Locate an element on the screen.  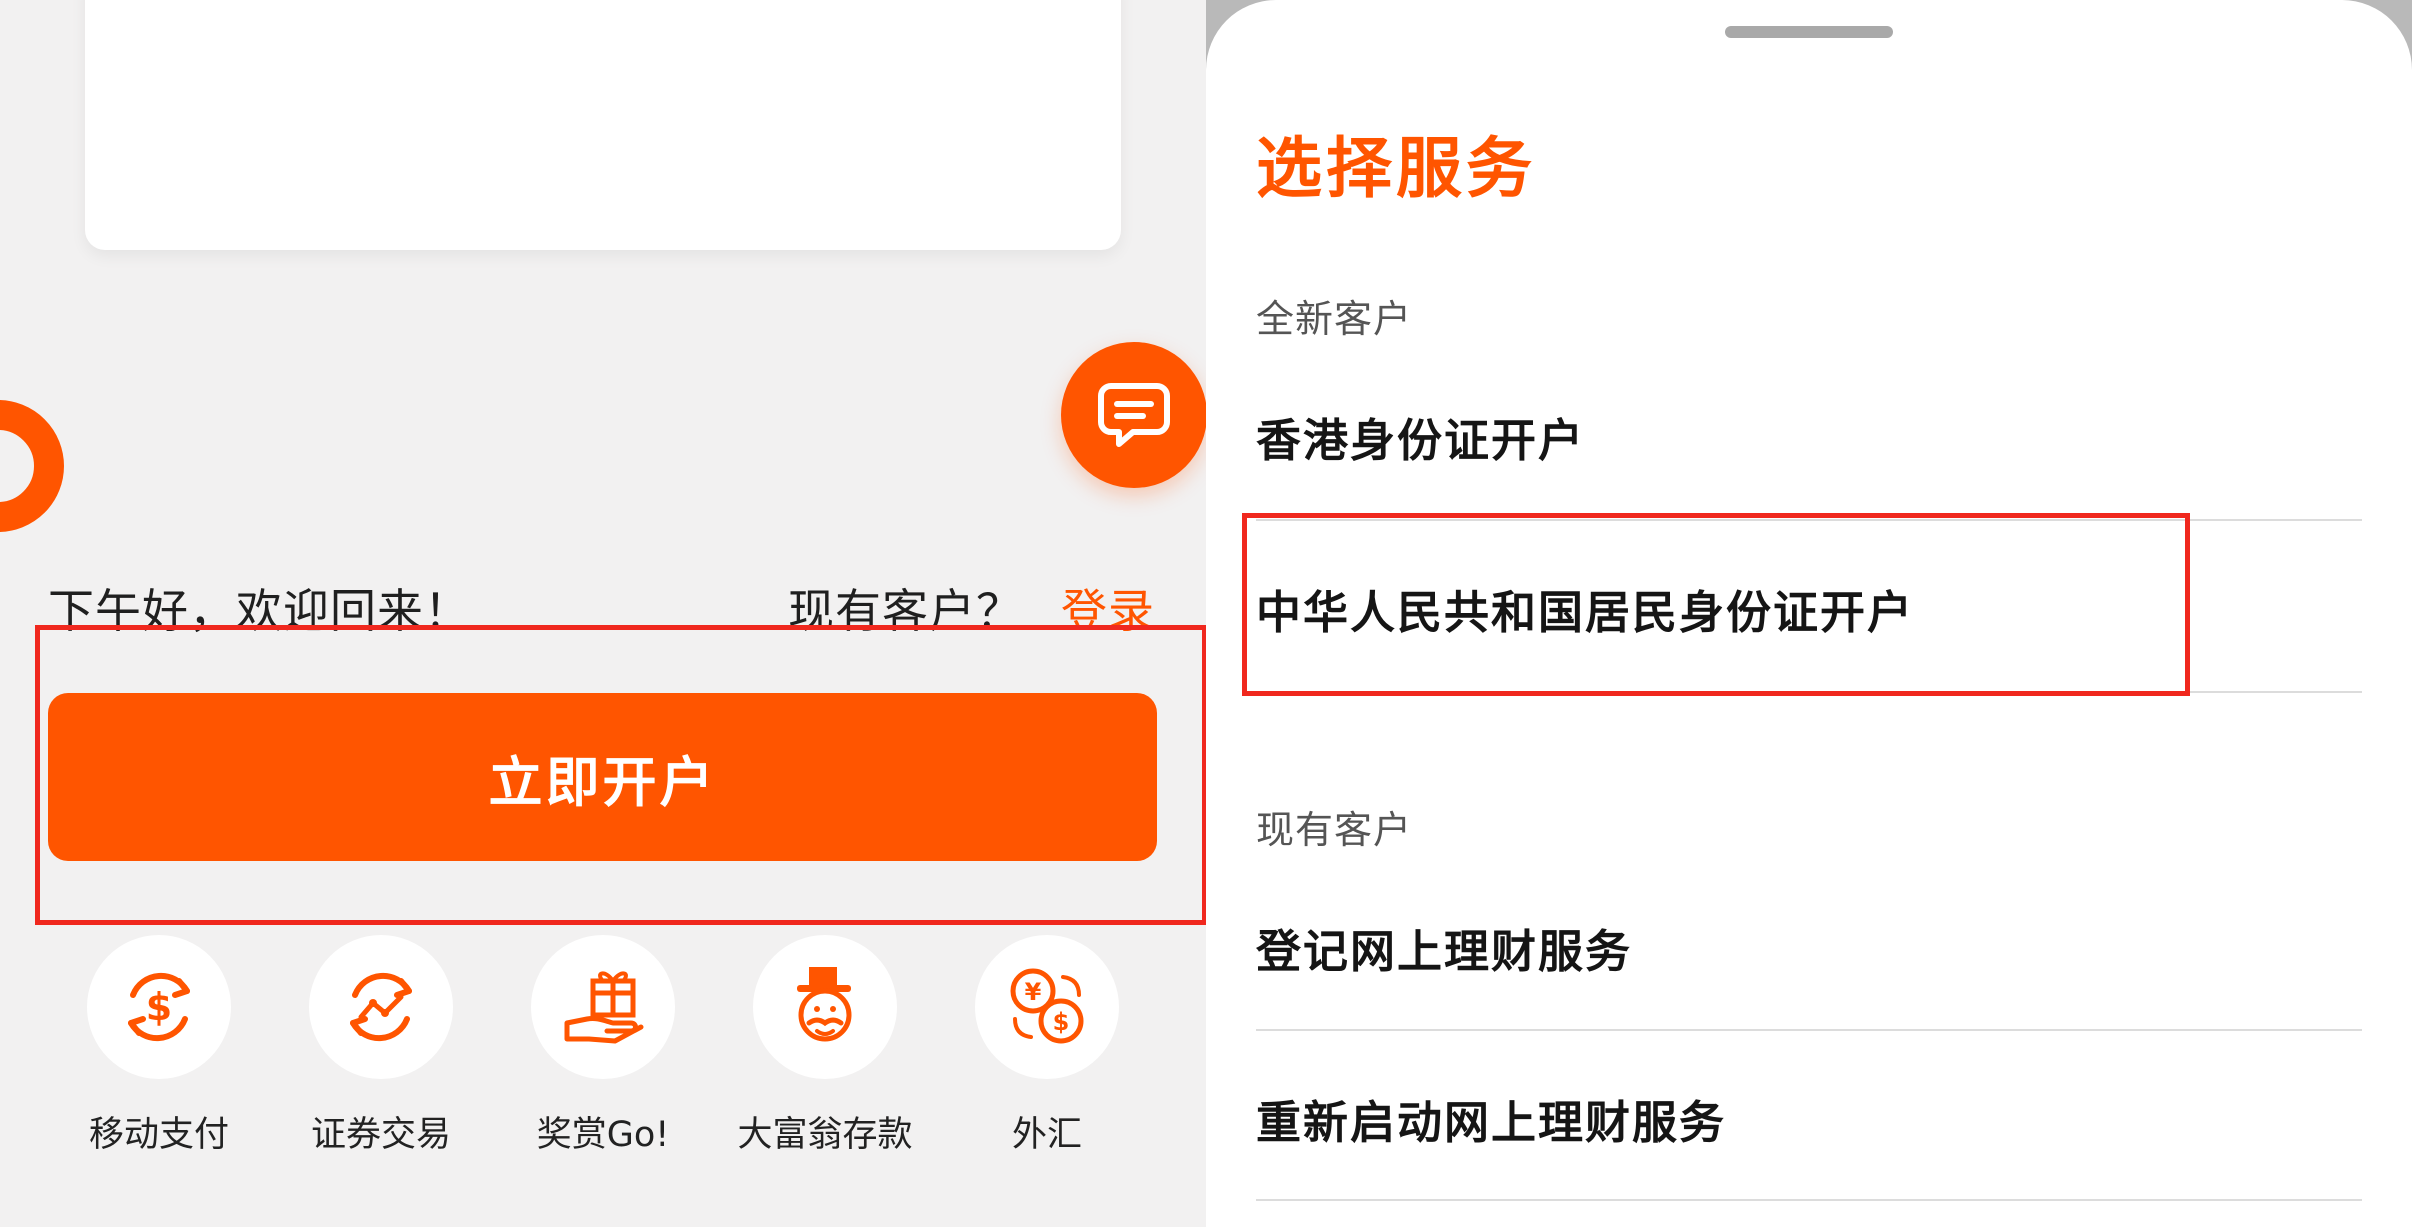
option-prc-id-account-opening: 中华人民共和国居民身份证开户 is located at coordinates (1809, 608).